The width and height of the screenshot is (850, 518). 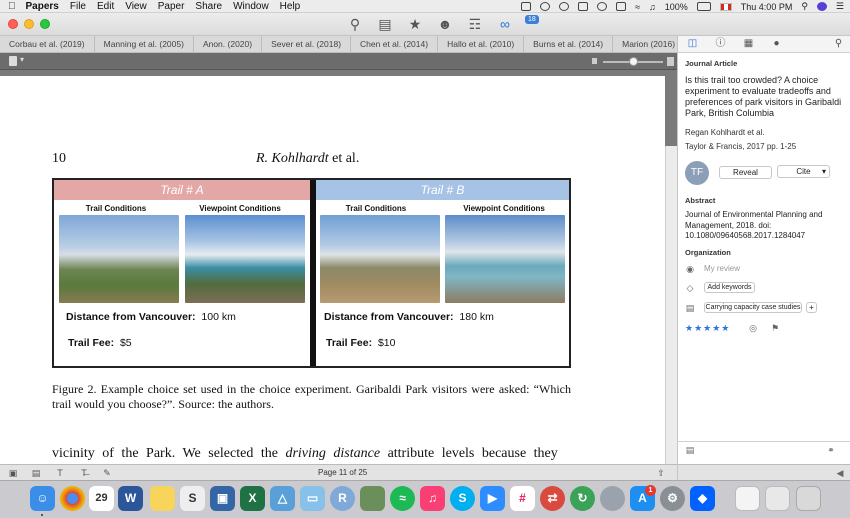 What do you see at coordinates (526, 6) in the screenshot?
I see `dropbox-tray-icon` at bounding box center [526, 6].